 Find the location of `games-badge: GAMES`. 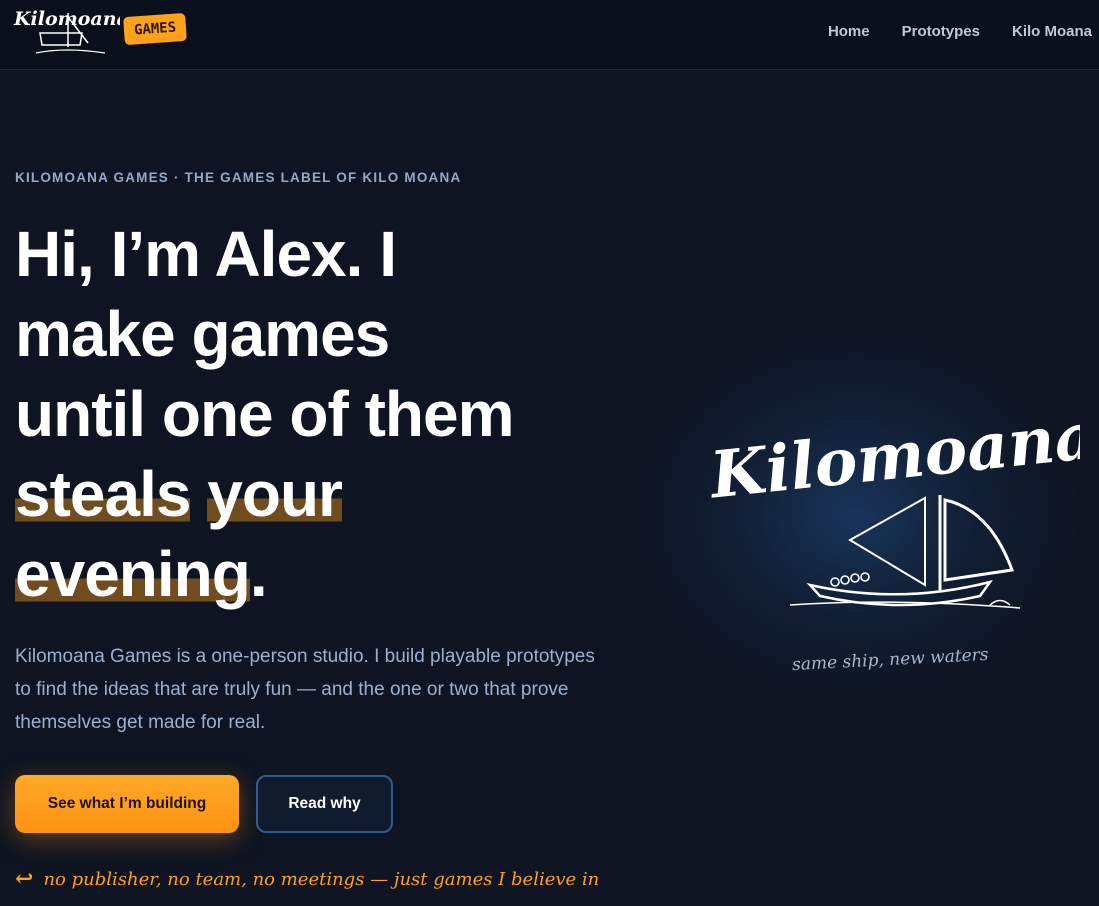

games-badge: GAMES is located at coordinates (155, 29).